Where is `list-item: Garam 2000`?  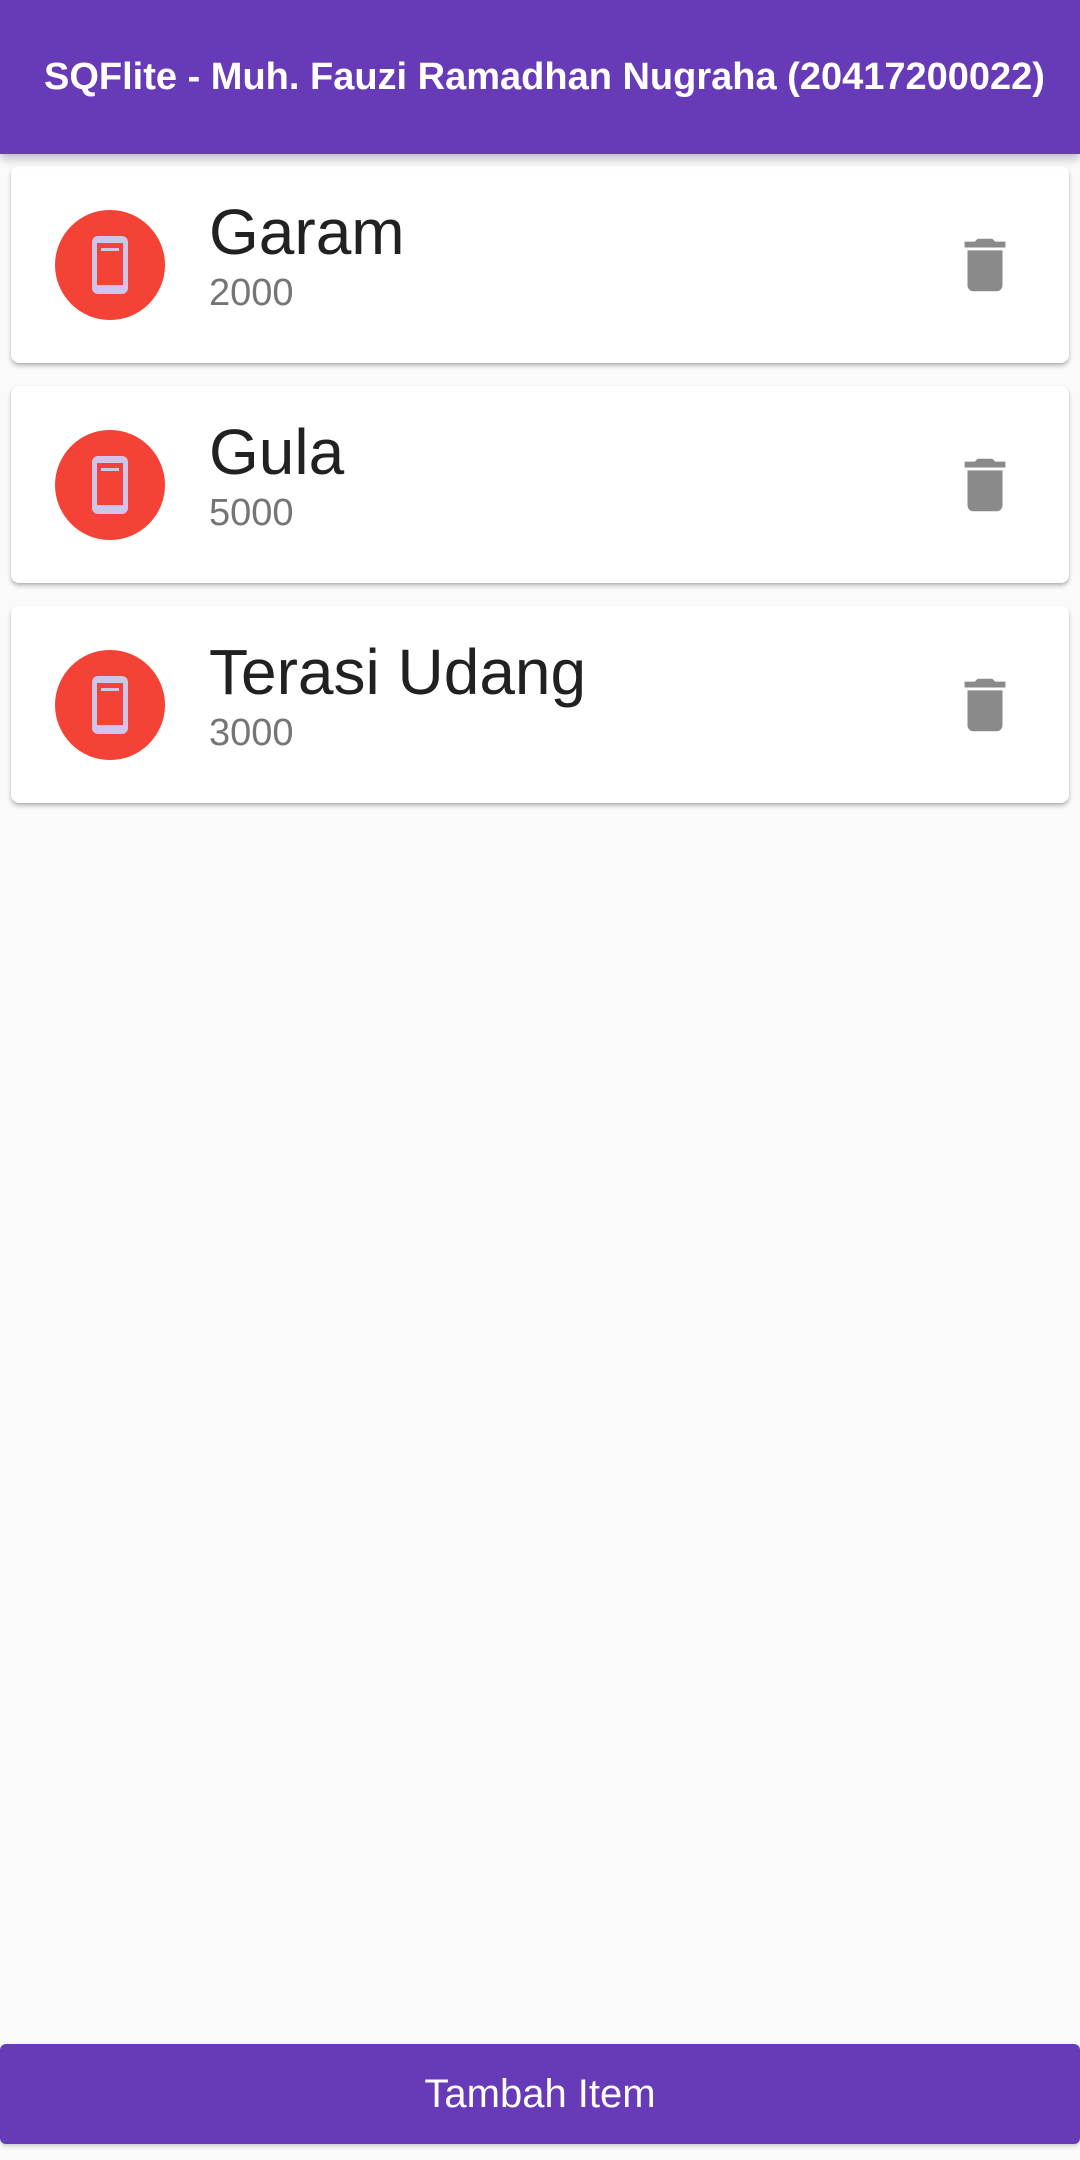 list-item: Garam 2000 is located at coordinates (540, 264).